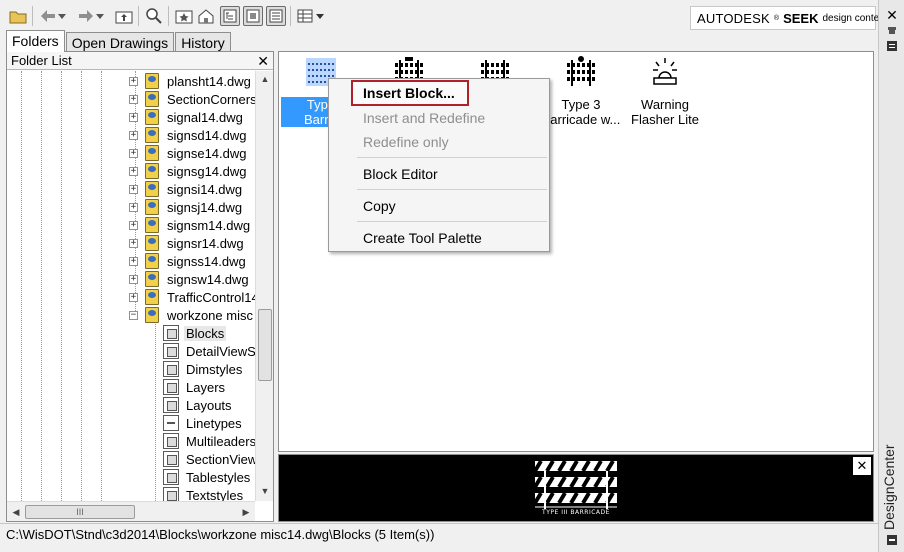 The image size is (904, 552). What do you see at coordinates (205, 189) in the screenshot?
I see `tree-item-label: signsi14.dwg` at bounding box center [205, 189].